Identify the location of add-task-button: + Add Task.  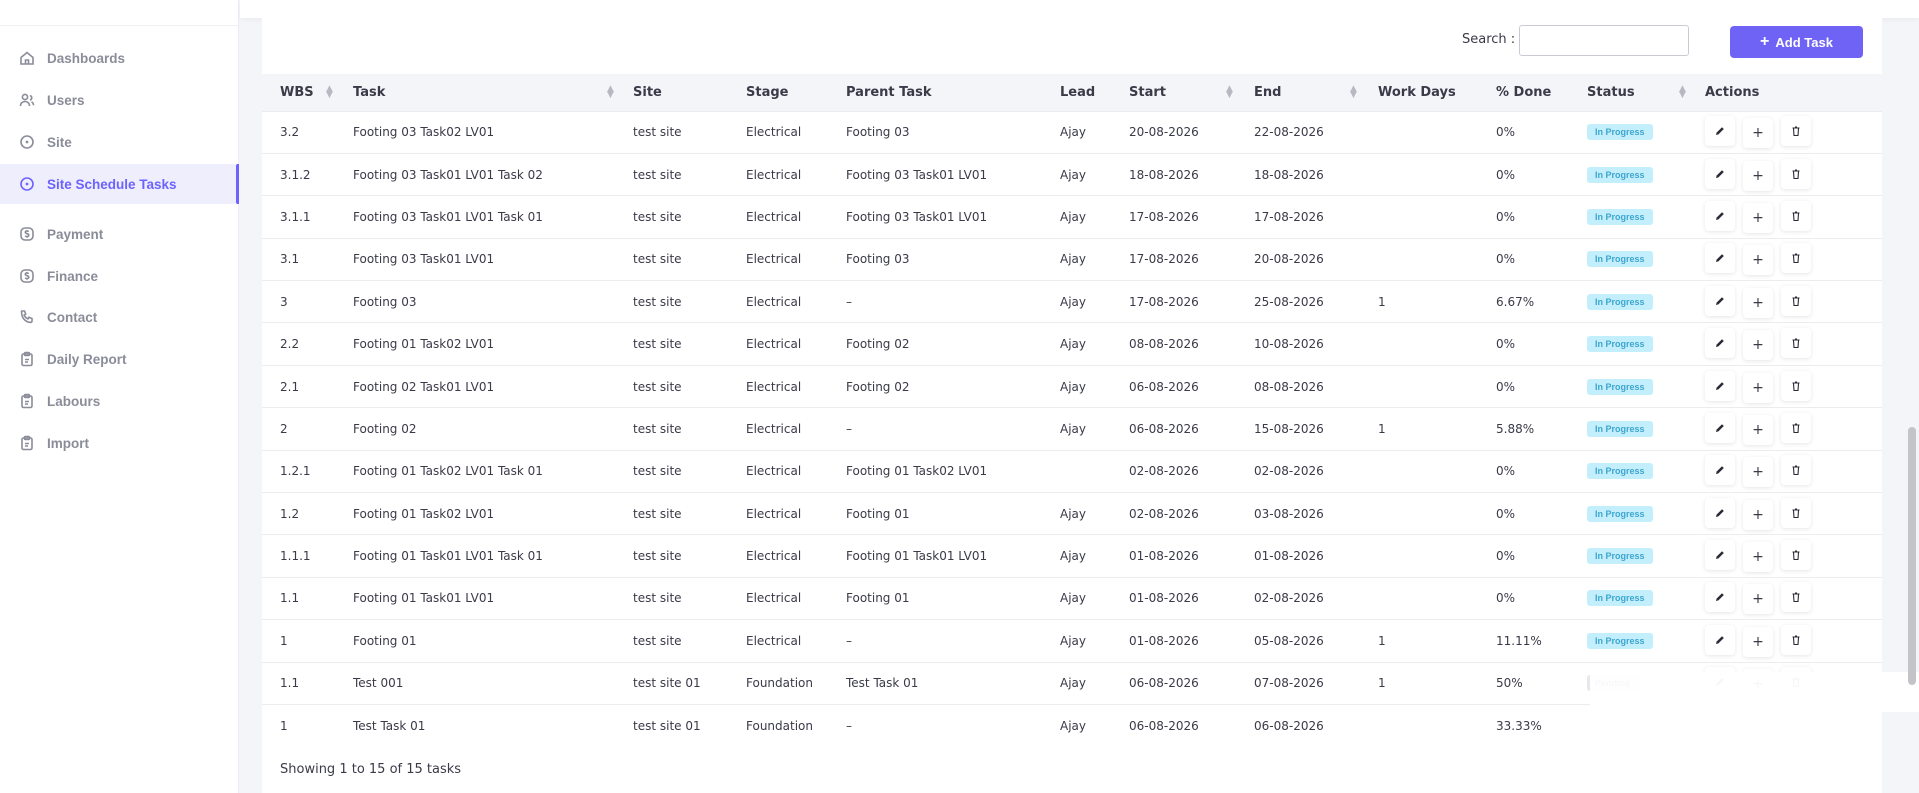
(1796, 42).